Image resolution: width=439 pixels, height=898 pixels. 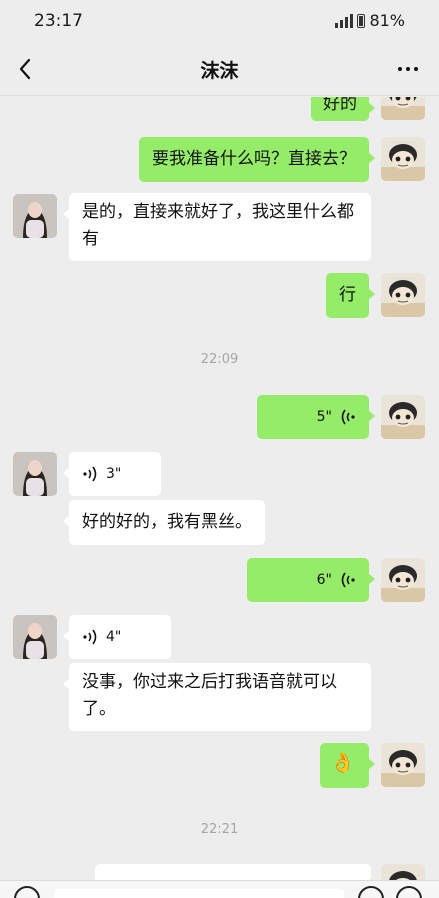 I want to click on plus-icon, so click(x=409, y=892).